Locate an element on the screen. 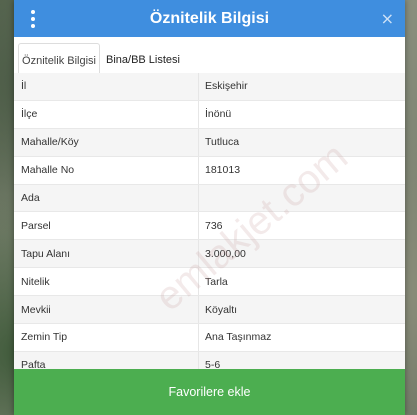 This screenshot has width=417, height=415. row-value: Tarla is located at coordinates (301, 282).